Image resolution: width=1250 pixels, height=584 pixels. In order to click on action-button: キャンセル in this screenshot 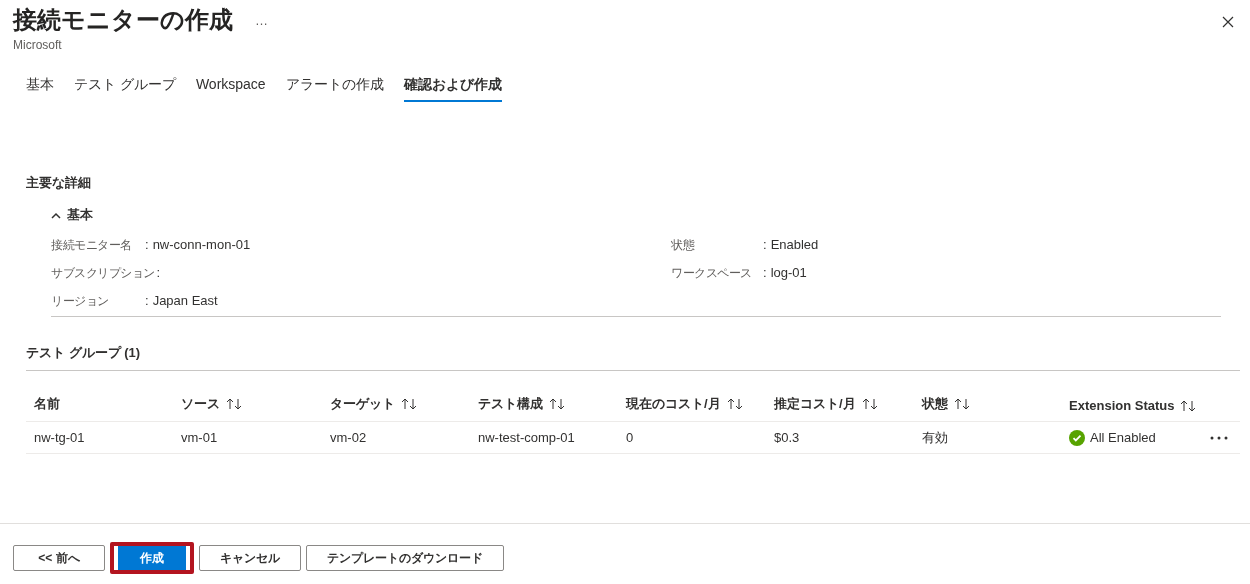, I will do `click(250, 558)`.